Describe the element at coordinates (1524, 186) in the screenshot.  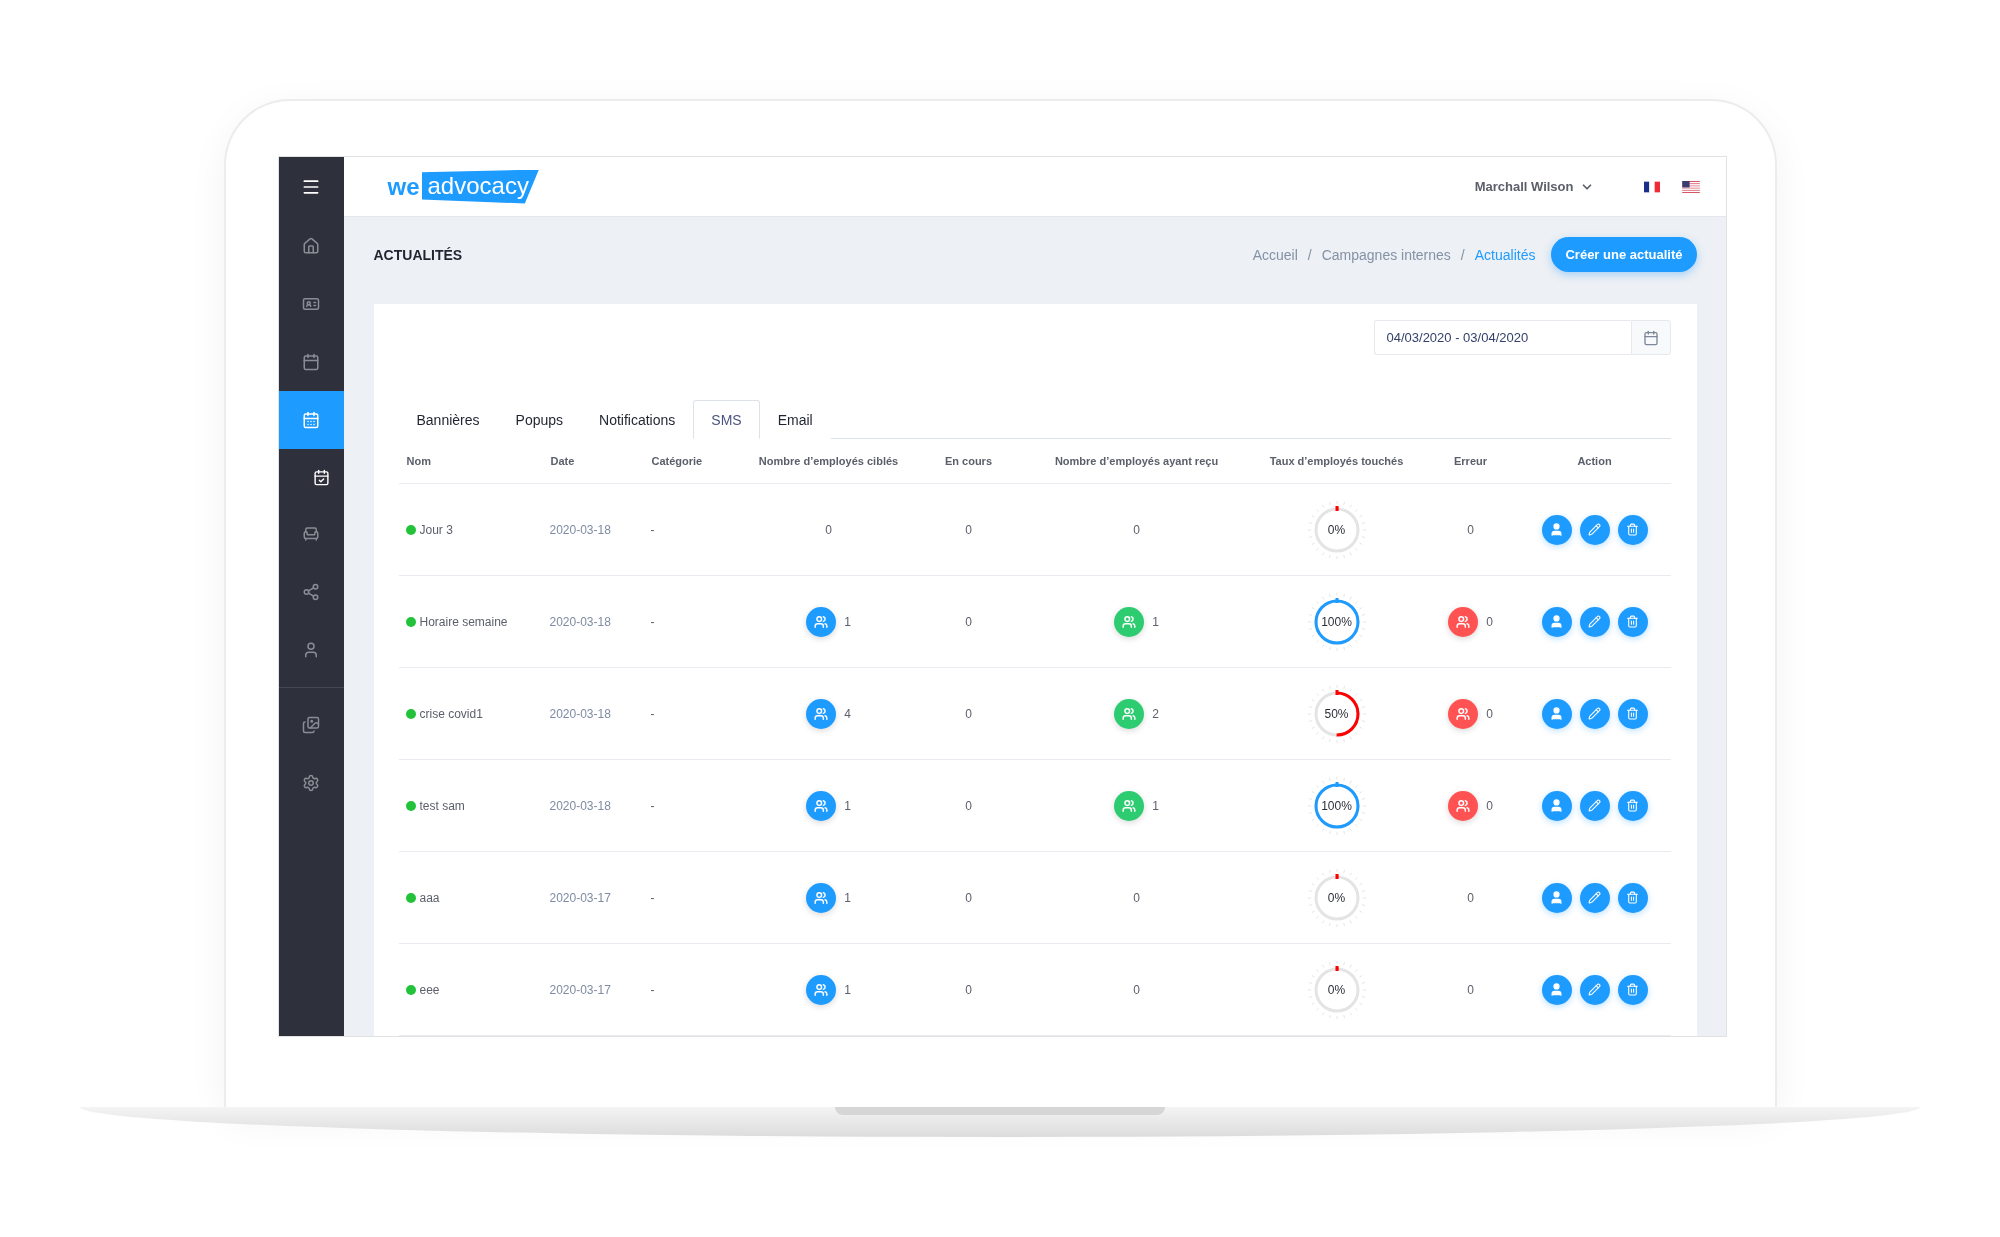
I see `user-name: Marchall Wilson` at that location.